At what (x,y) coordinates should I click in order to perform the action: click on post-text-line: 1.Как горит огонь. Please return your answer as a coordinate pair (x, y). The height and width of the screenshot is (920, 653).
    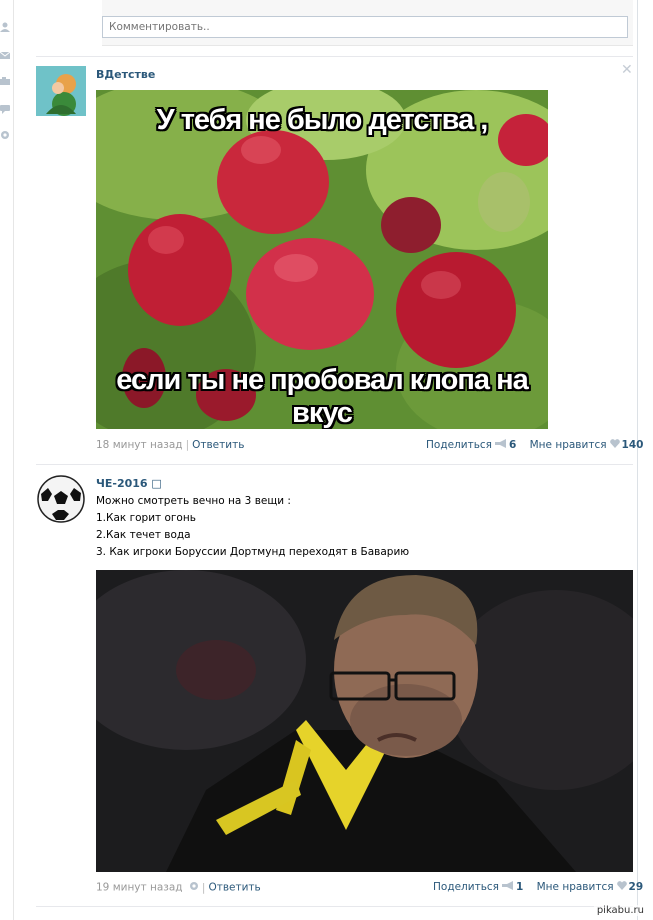
    Looking at the image, I should click on (146, 518).